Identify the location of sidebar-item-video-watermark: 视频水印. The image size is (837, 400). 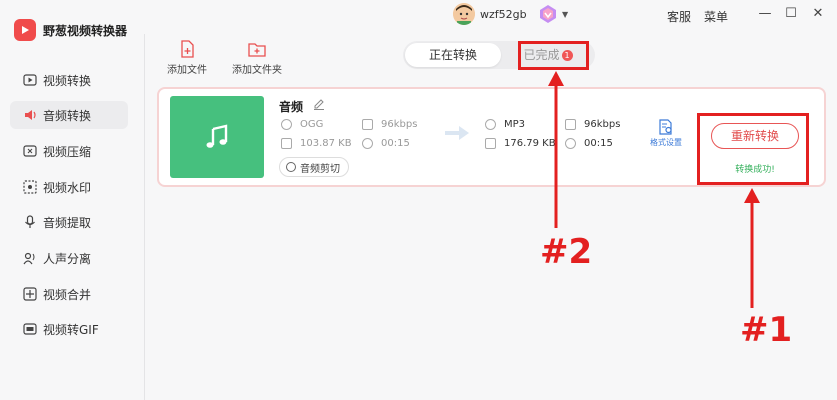
(69, 187).